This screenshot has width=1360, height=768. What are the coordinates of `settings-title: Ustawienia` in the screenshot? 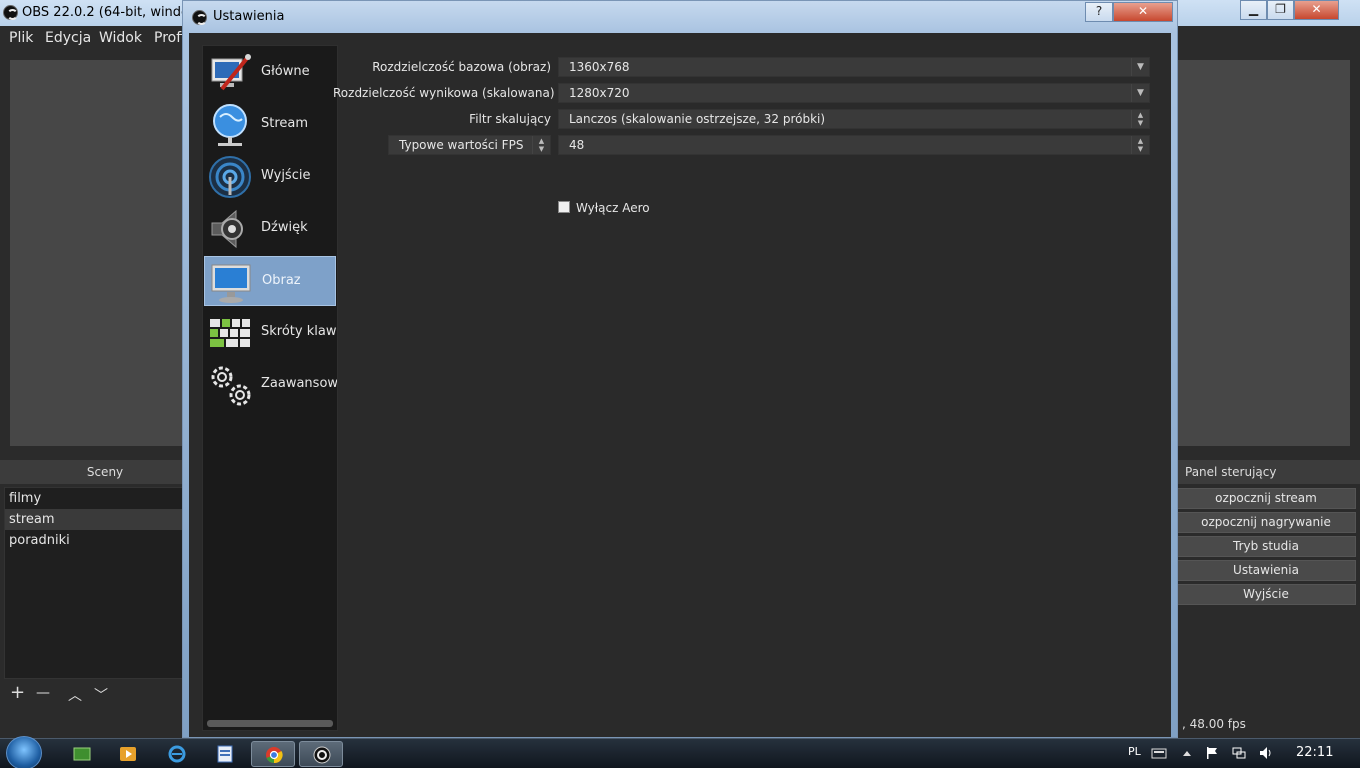 It's located at (249, 16).